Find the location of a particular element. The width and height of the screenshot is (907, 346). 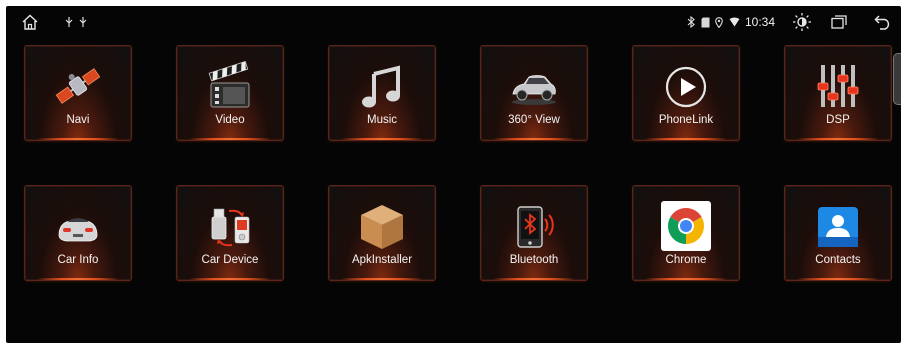

app-label: Music is located at coordinates (382, 120).